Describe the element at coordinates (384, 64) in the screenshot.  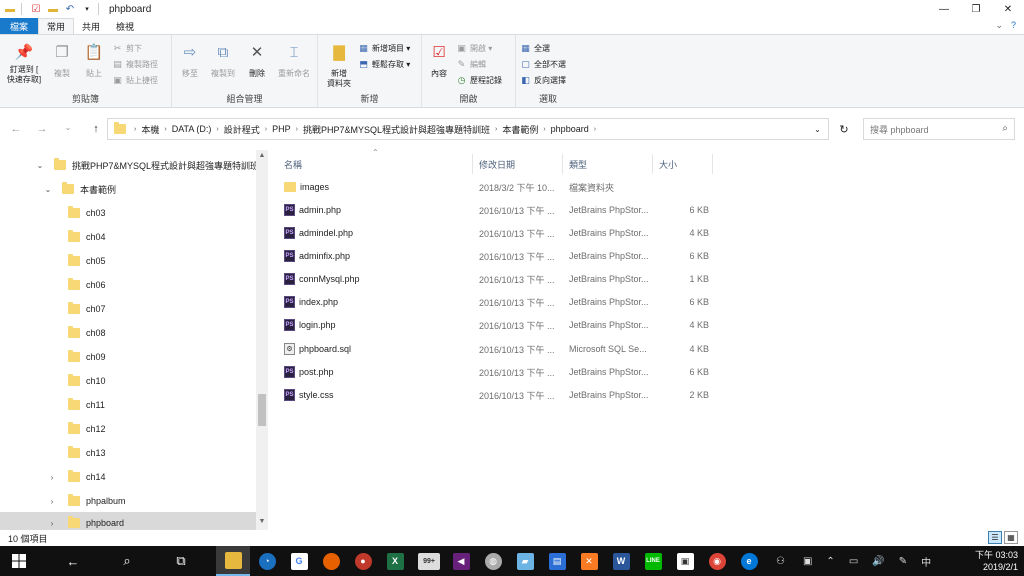
I see `easy-access-button: ⬒ 輕鬆存取 ▾` at that location.